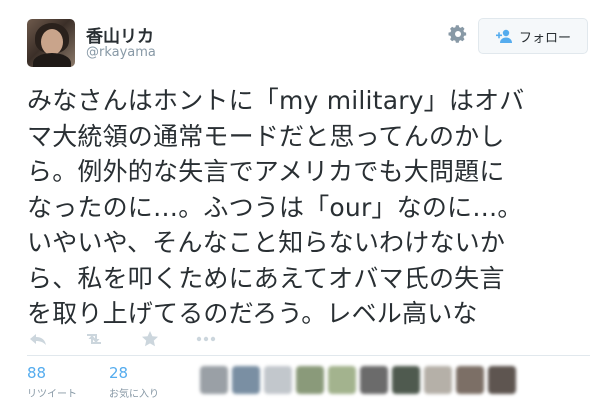 This screenshot has height=414, width=608. What do you see at coordinates (266, 171) in the screenshot?
I see `tweet-line: ら。例外的な失言でアメリカでも大問題に` at bounding box center [266, 171].